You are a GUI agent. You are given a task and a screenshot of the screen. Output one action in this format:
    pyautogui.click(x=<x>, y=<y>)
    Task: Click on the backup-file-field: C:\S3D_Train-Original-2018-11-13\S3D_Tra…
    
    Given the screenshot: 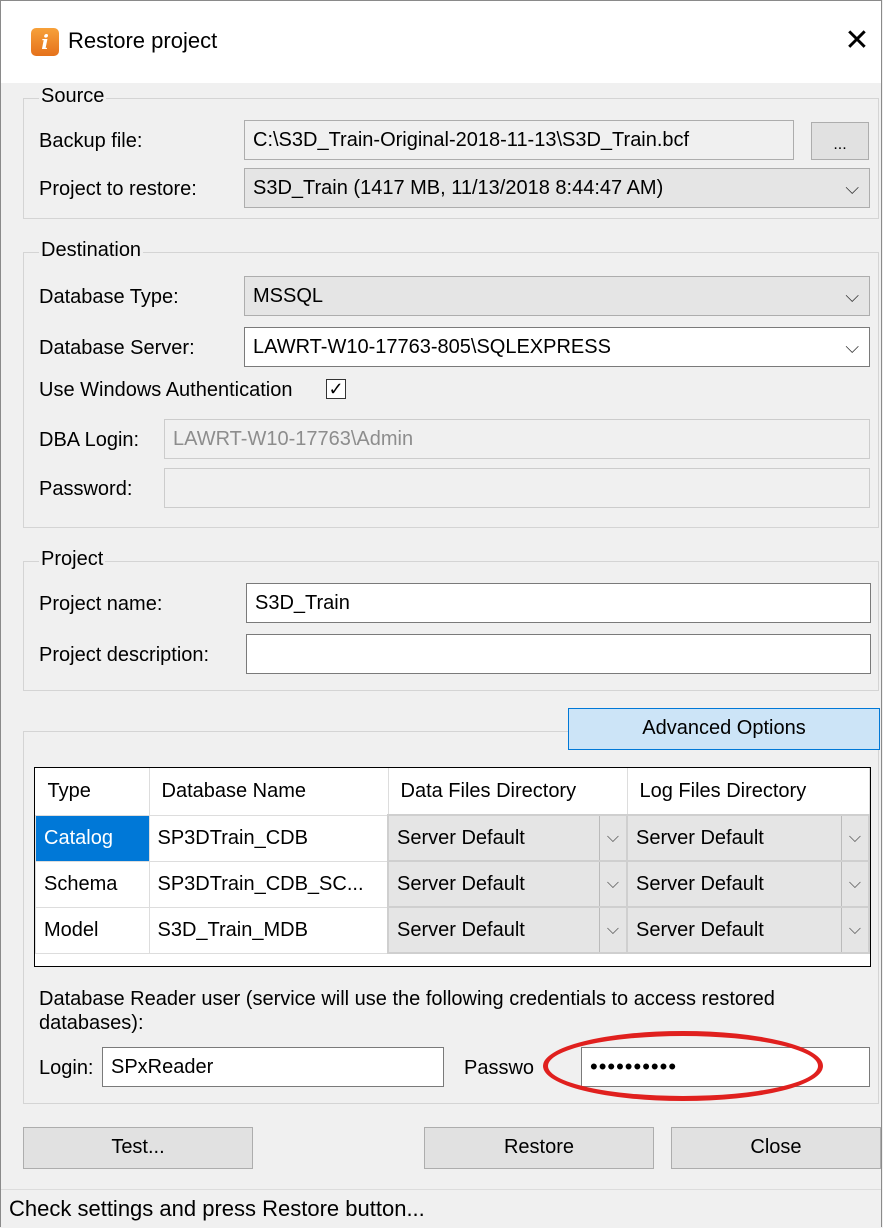 What is the action you would take?
    pyautogui.click(x=519, y=140)
    